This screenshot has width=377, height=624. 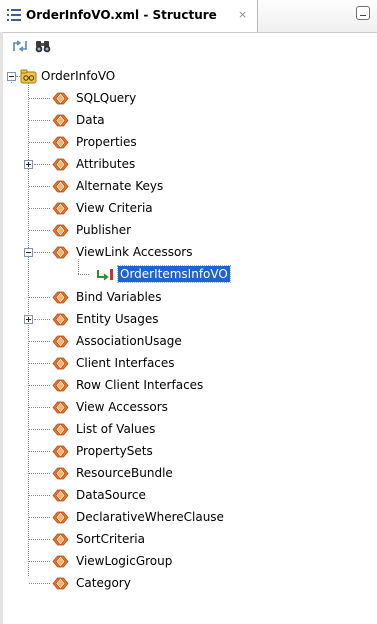 I want to click on tree-node-category: Category, so click(x=188, y=584).